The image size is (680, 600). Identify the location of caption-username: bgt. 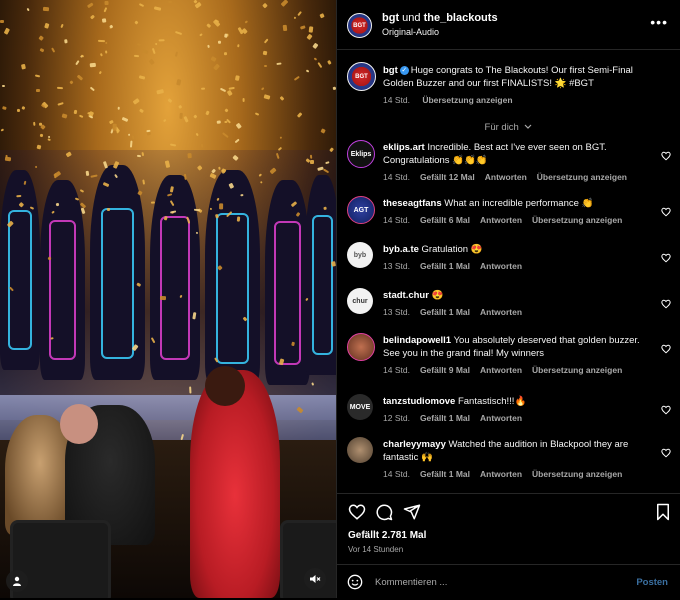
(390, 70).